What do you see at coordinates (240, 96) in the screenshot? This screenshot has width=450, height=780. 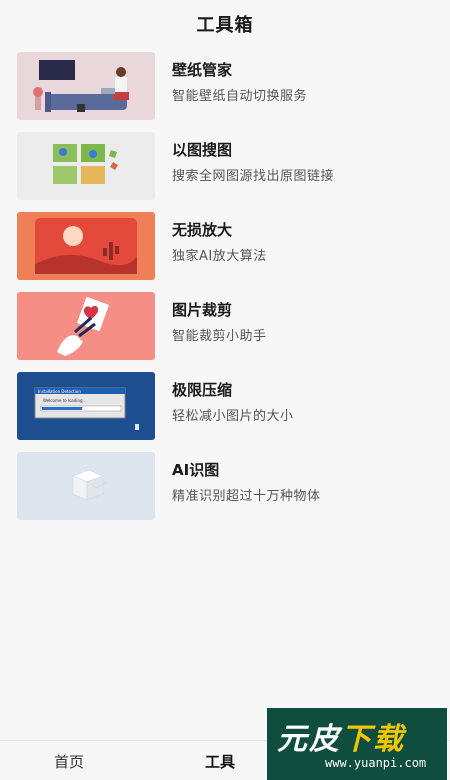 I see `tool-description: 智能壁纸自动切换服务` at bounding box center [240, 96].